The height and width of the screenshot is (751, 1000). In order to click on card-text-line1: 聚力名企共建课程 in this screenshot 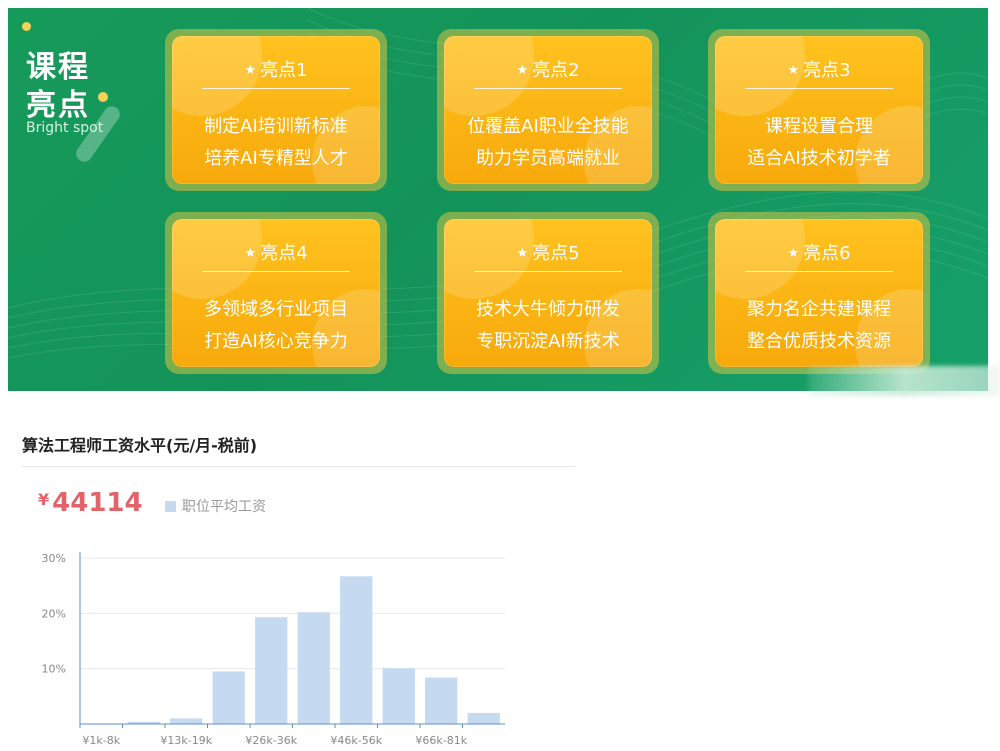, I will do `click(819, 309)`.